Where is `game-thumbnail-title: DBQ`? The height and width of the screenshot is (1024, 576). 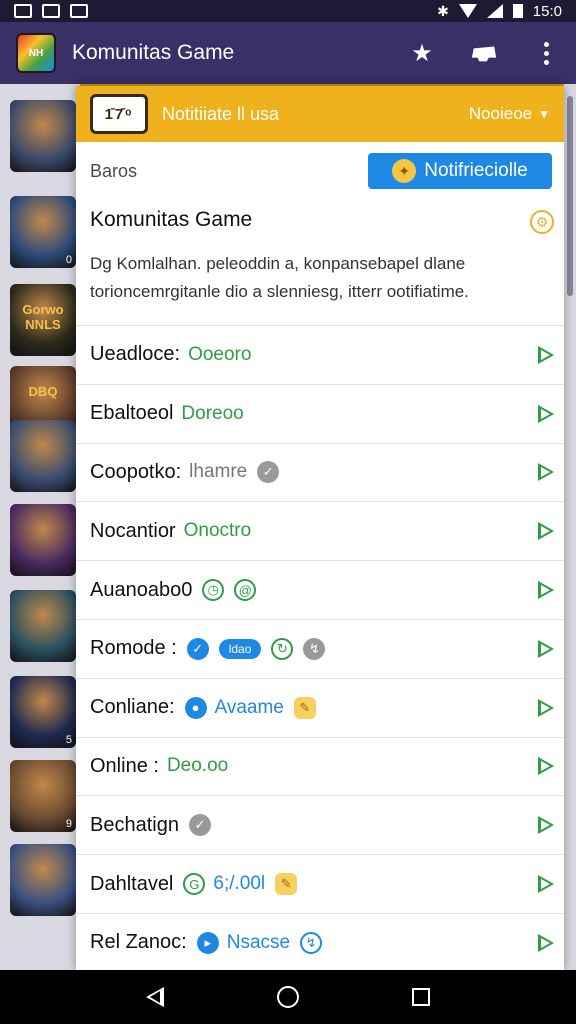 game-thumbnail-title: DBQ is located at coordinates (43, 391).